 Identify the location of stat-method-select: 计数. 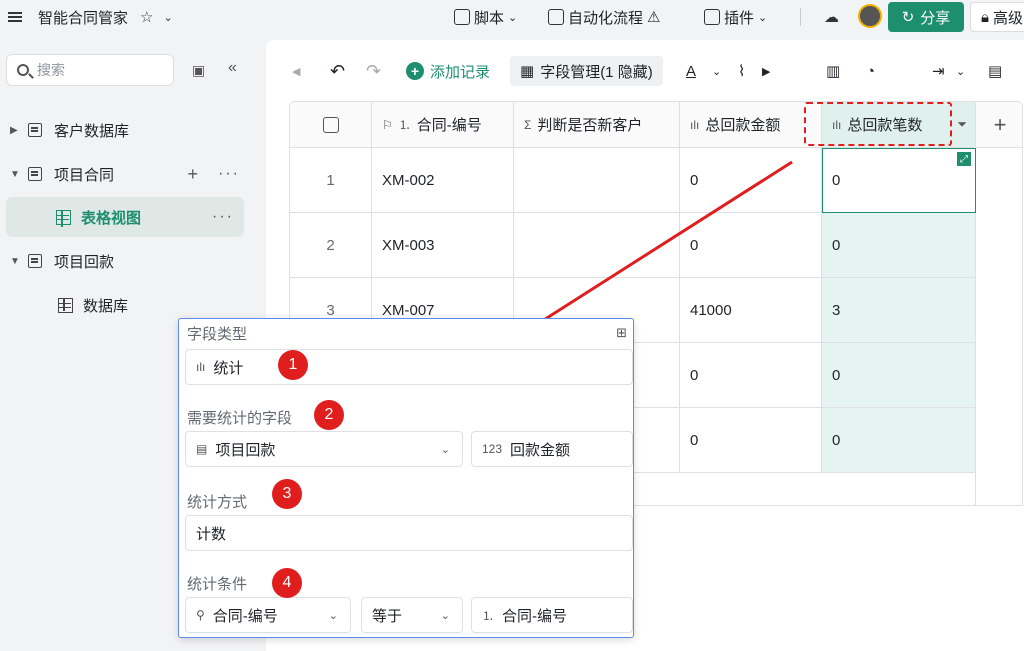
(409, 533).